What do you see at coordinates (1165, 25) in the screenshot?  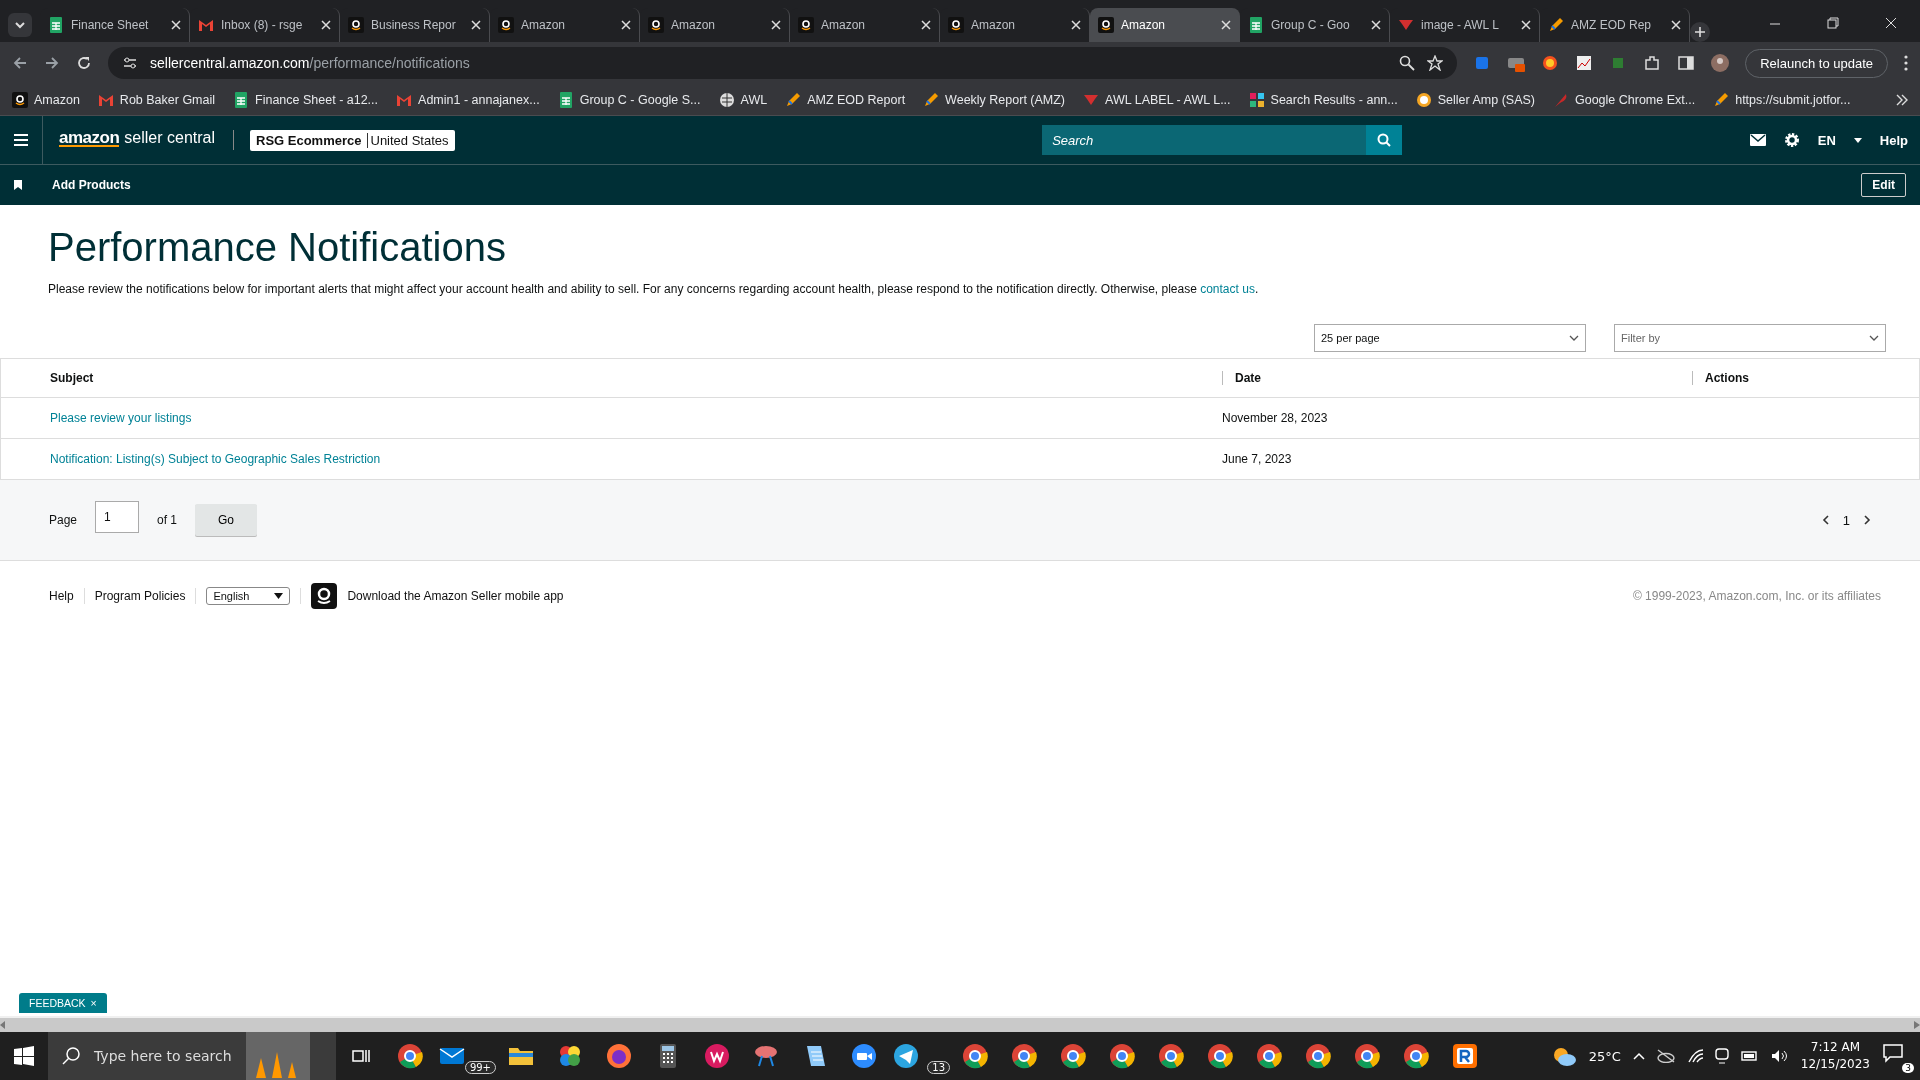 I see `browser-tab: Amazon` at bounding box center [1165, 25].